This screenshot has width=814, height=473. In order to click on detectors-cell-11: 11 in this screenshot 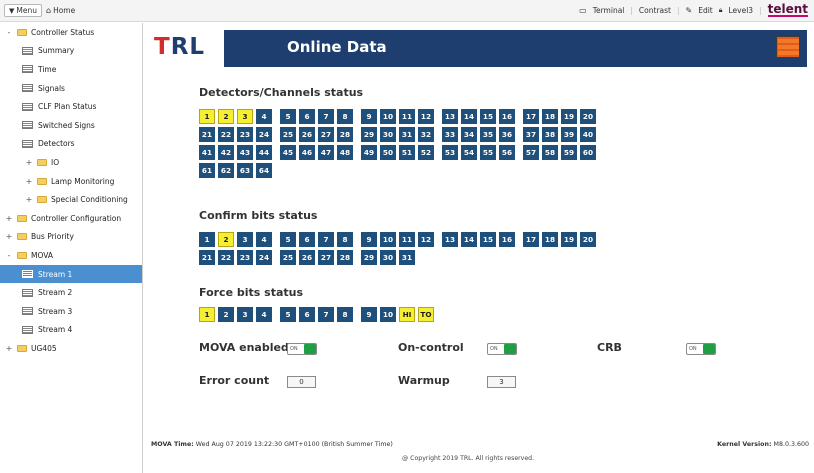, I will do `click(407, 116)`.